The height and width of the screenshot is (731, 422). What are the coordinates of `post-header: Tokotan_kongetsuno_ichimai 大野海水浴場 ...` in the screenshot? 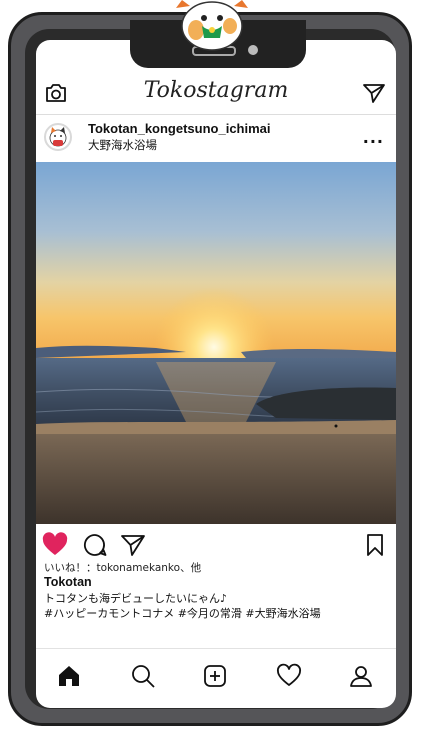 It's located at (216, 138).